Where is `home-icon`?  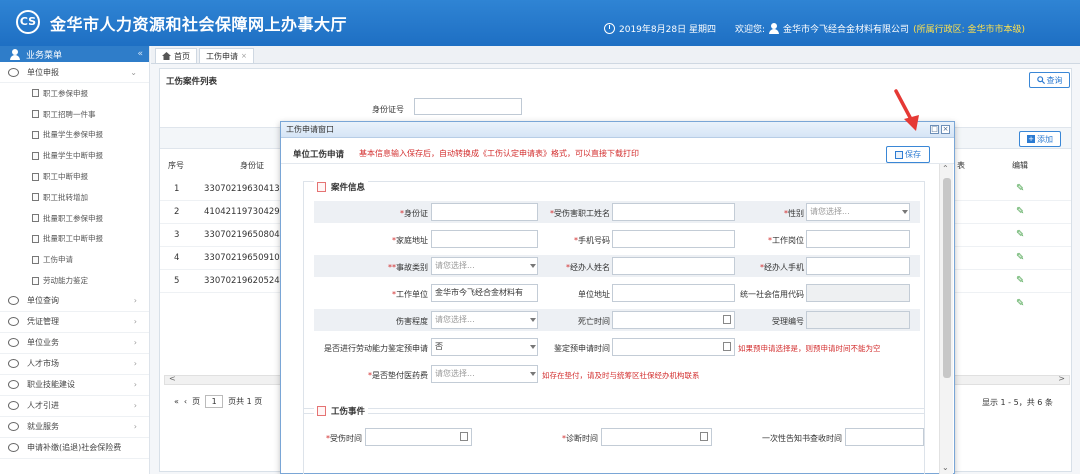
home-icon is located at coordinates (166, 56).